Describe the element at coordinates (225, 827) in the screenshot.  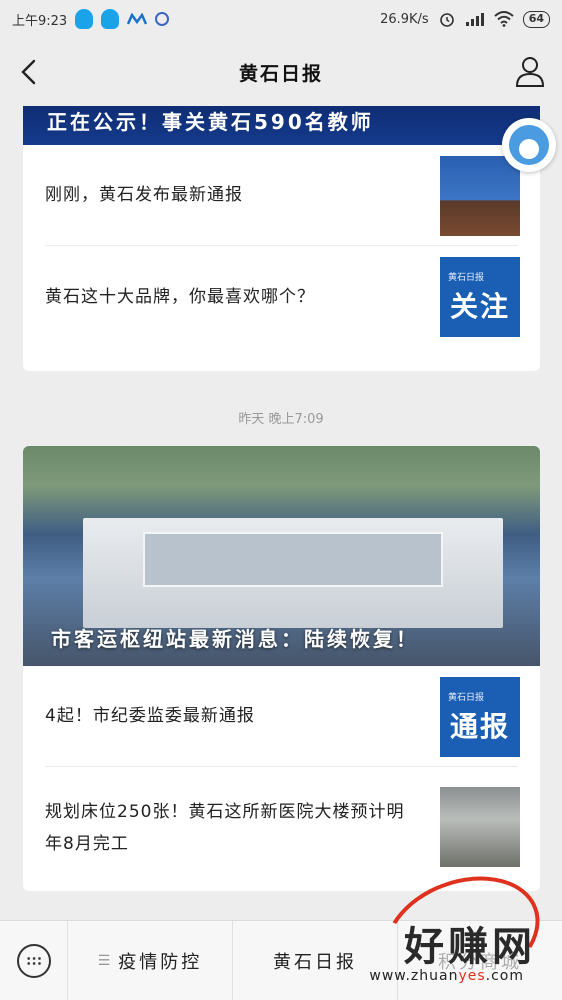
I see `article-title: 规划床位250张！黄石这所新医院大楼预计明年8月完工` at that location.